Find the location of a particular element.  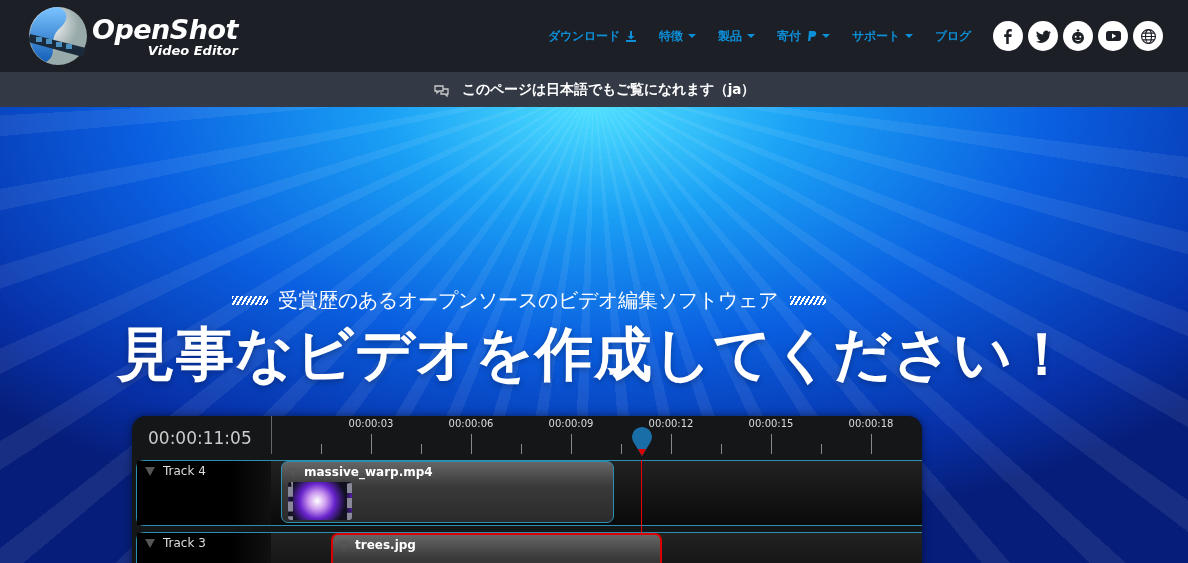

nav-link: 特徴 is located at coordinates (677, 36).